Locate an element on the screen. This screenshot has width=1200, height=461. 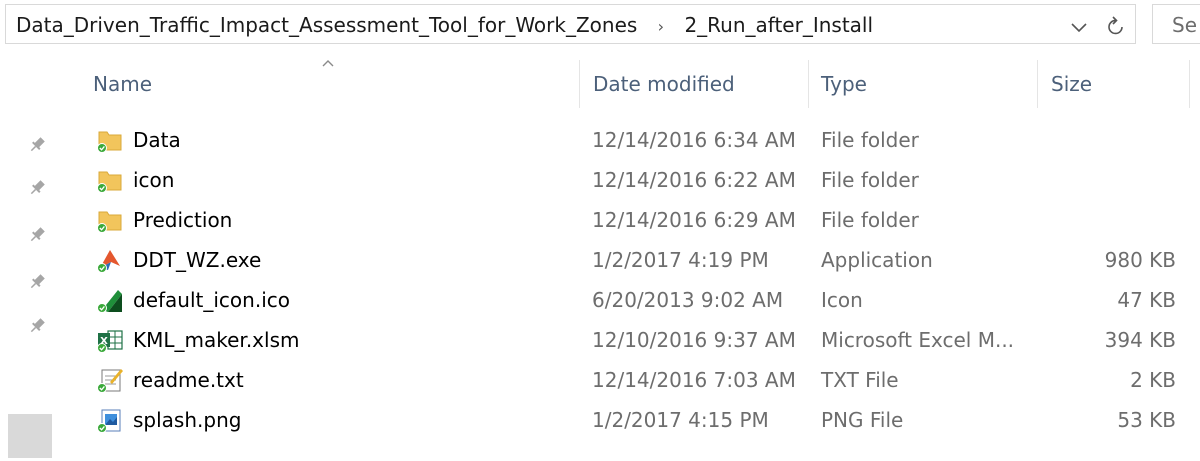
file-size: 47 KB is located at coordinates (1146, 300).